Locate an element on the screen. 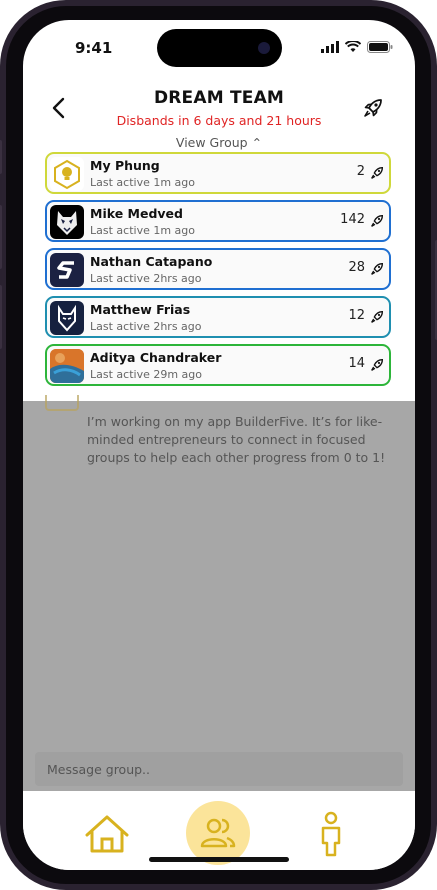 The width and height of the screenshot is (437, 890). group-icon is located at coordinates (218, 833).